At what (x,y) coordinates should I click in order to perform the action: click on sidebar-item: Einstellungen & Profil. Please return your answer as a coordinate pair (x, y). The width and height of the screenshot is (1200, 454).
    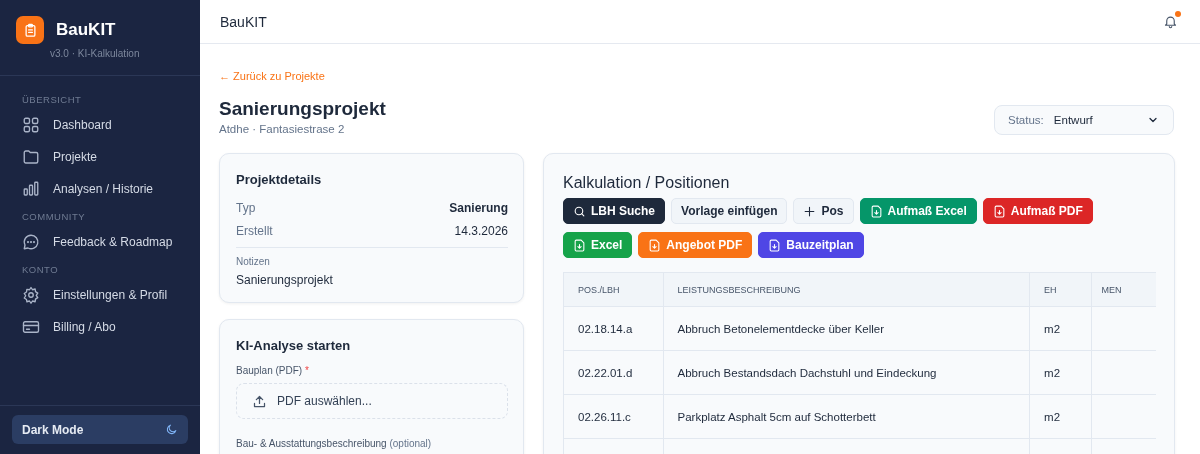
    Looking at the image, I should click on (100, 295).